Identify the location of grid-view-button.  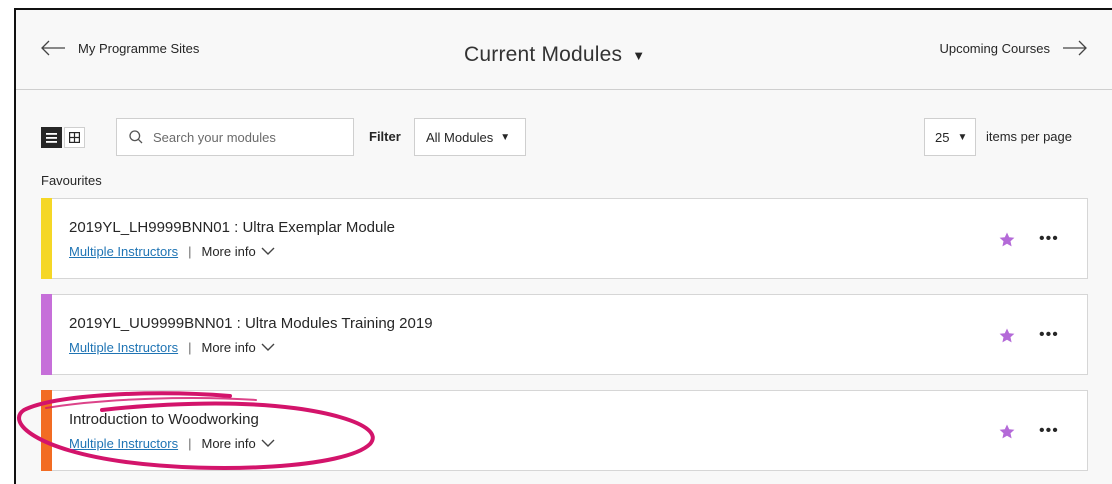
(74, 137).